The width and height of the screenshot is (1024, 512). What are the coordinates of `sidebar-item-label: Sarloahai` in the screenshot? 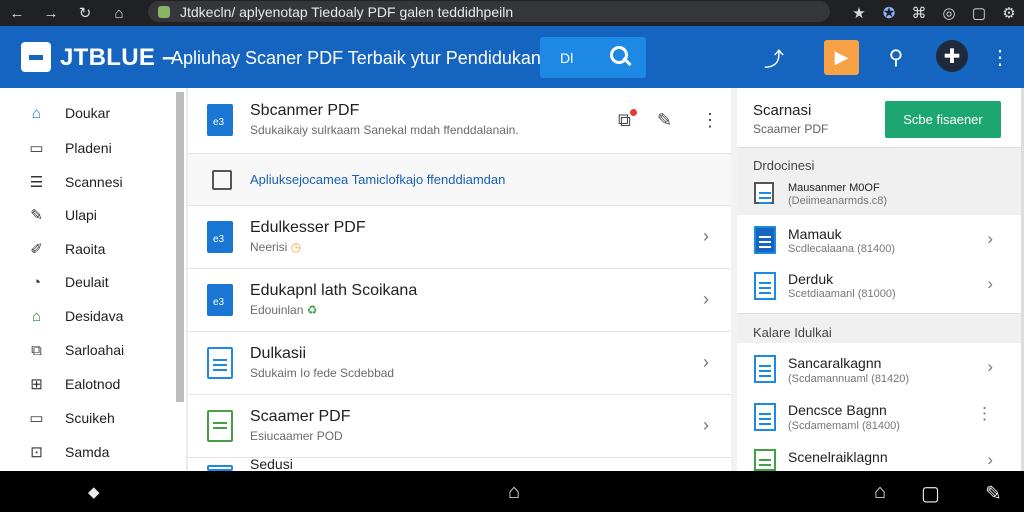 It's located at (95, 350).